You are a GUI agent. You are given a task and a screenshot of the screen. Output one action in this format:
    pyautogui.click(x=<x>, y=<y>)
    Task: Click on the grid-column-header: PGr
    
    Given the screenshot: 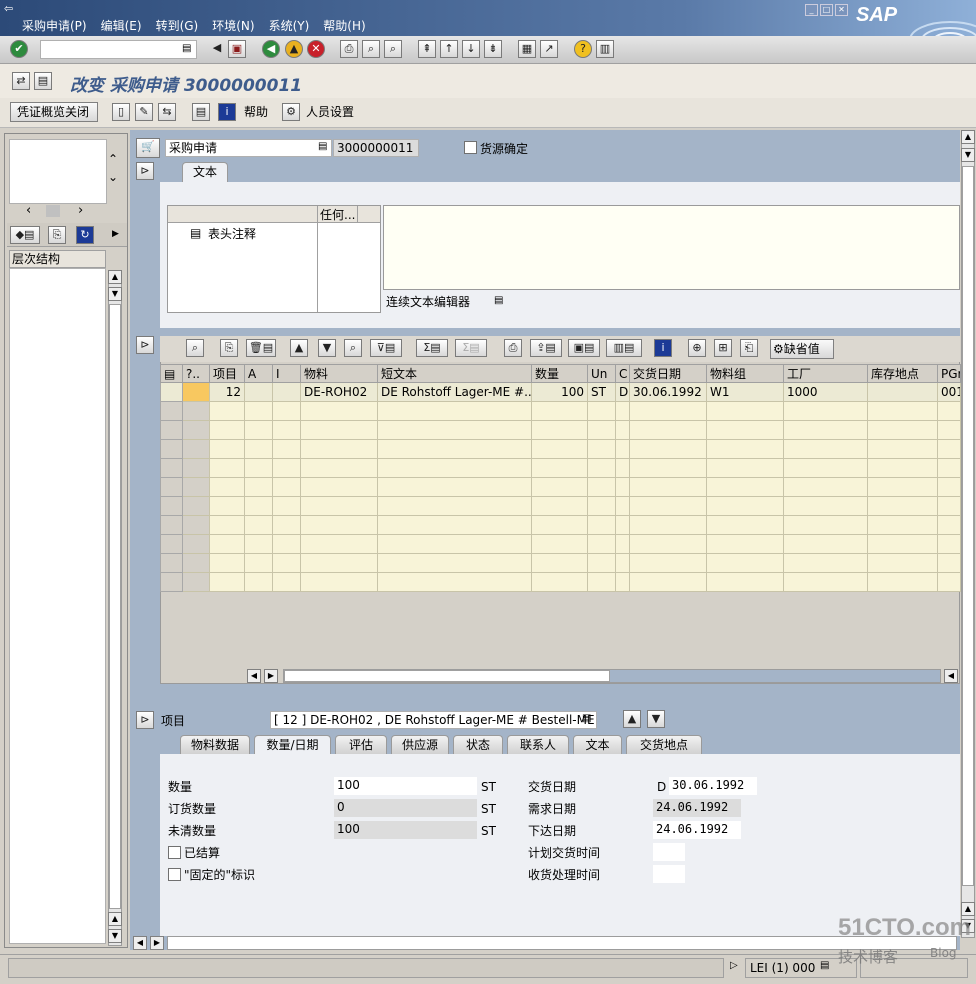 What is the action you would take?
    pyautogui.click(x=949, y=373)
    